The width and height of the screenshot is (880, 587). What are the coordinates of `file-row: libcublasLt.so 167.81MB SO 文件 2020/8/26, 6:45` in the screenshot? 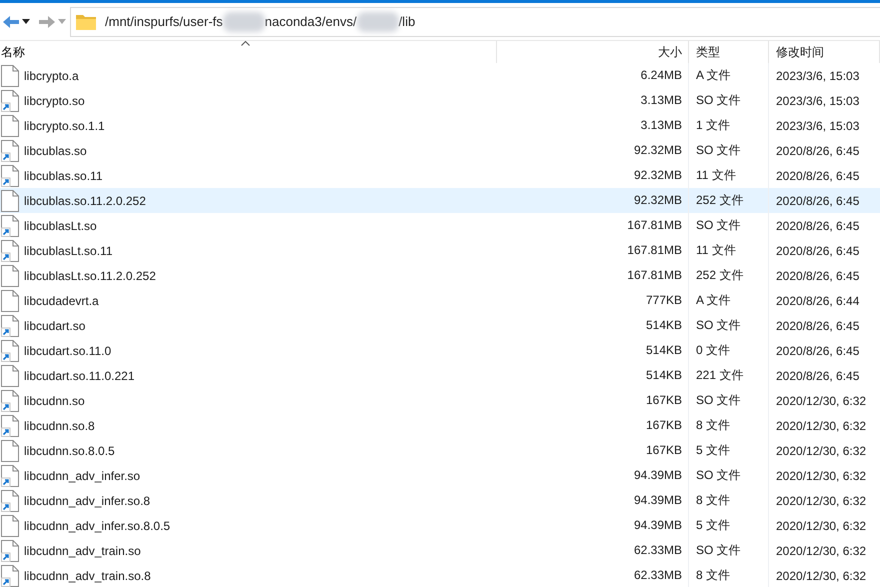 It's located at (440, 225).